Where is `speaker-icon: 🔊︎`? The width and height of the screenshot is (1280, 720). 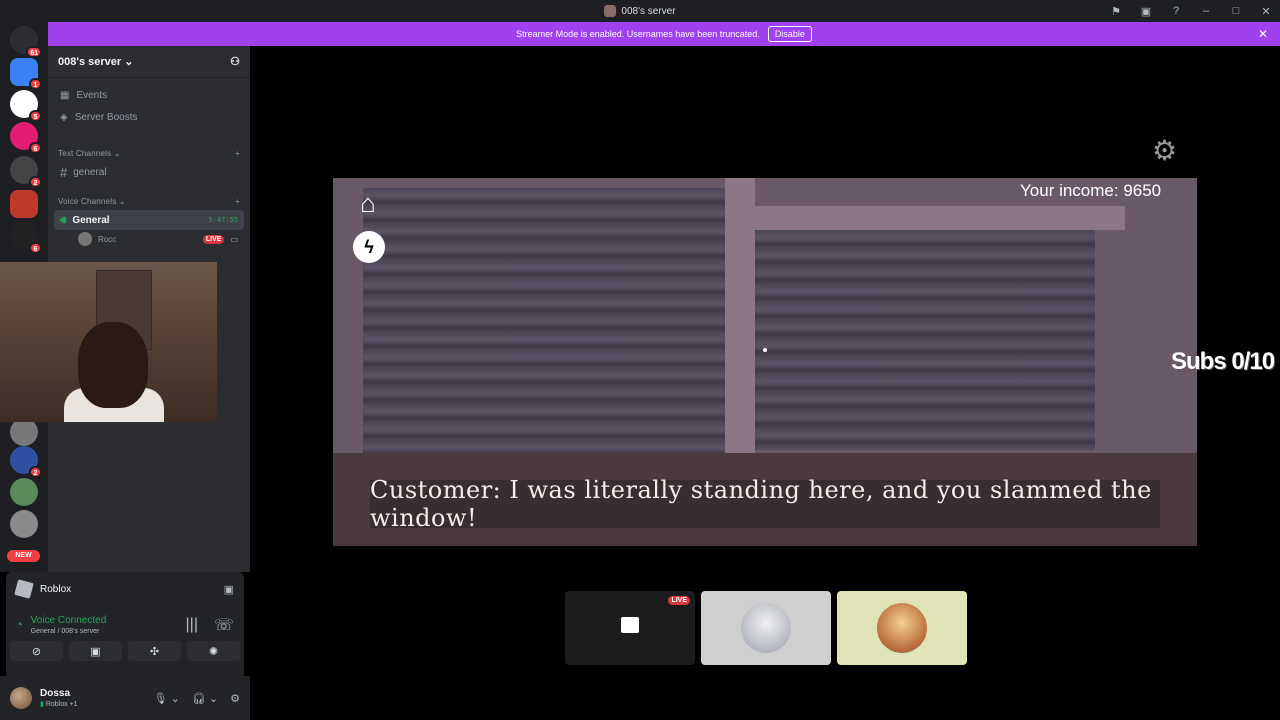 speaker-icon: 🔊︎ is located at coordinates (63, 220).